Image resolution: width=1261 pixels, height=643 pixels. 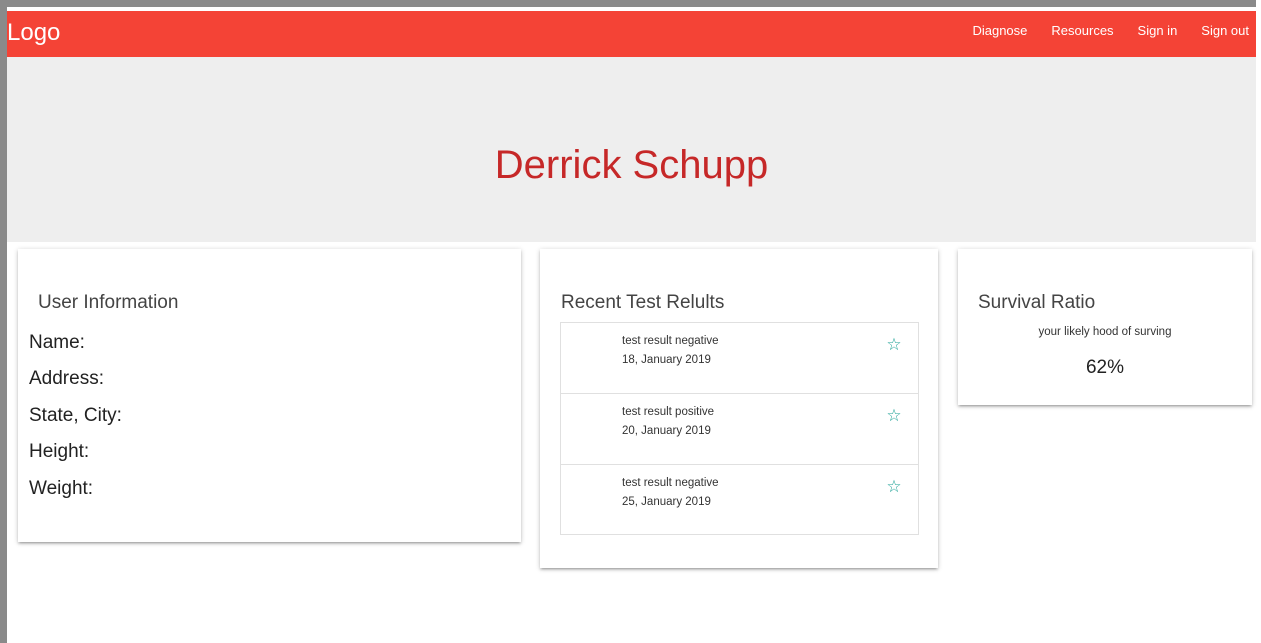 I want to click on window-border-left, so click(x=3, y=321).